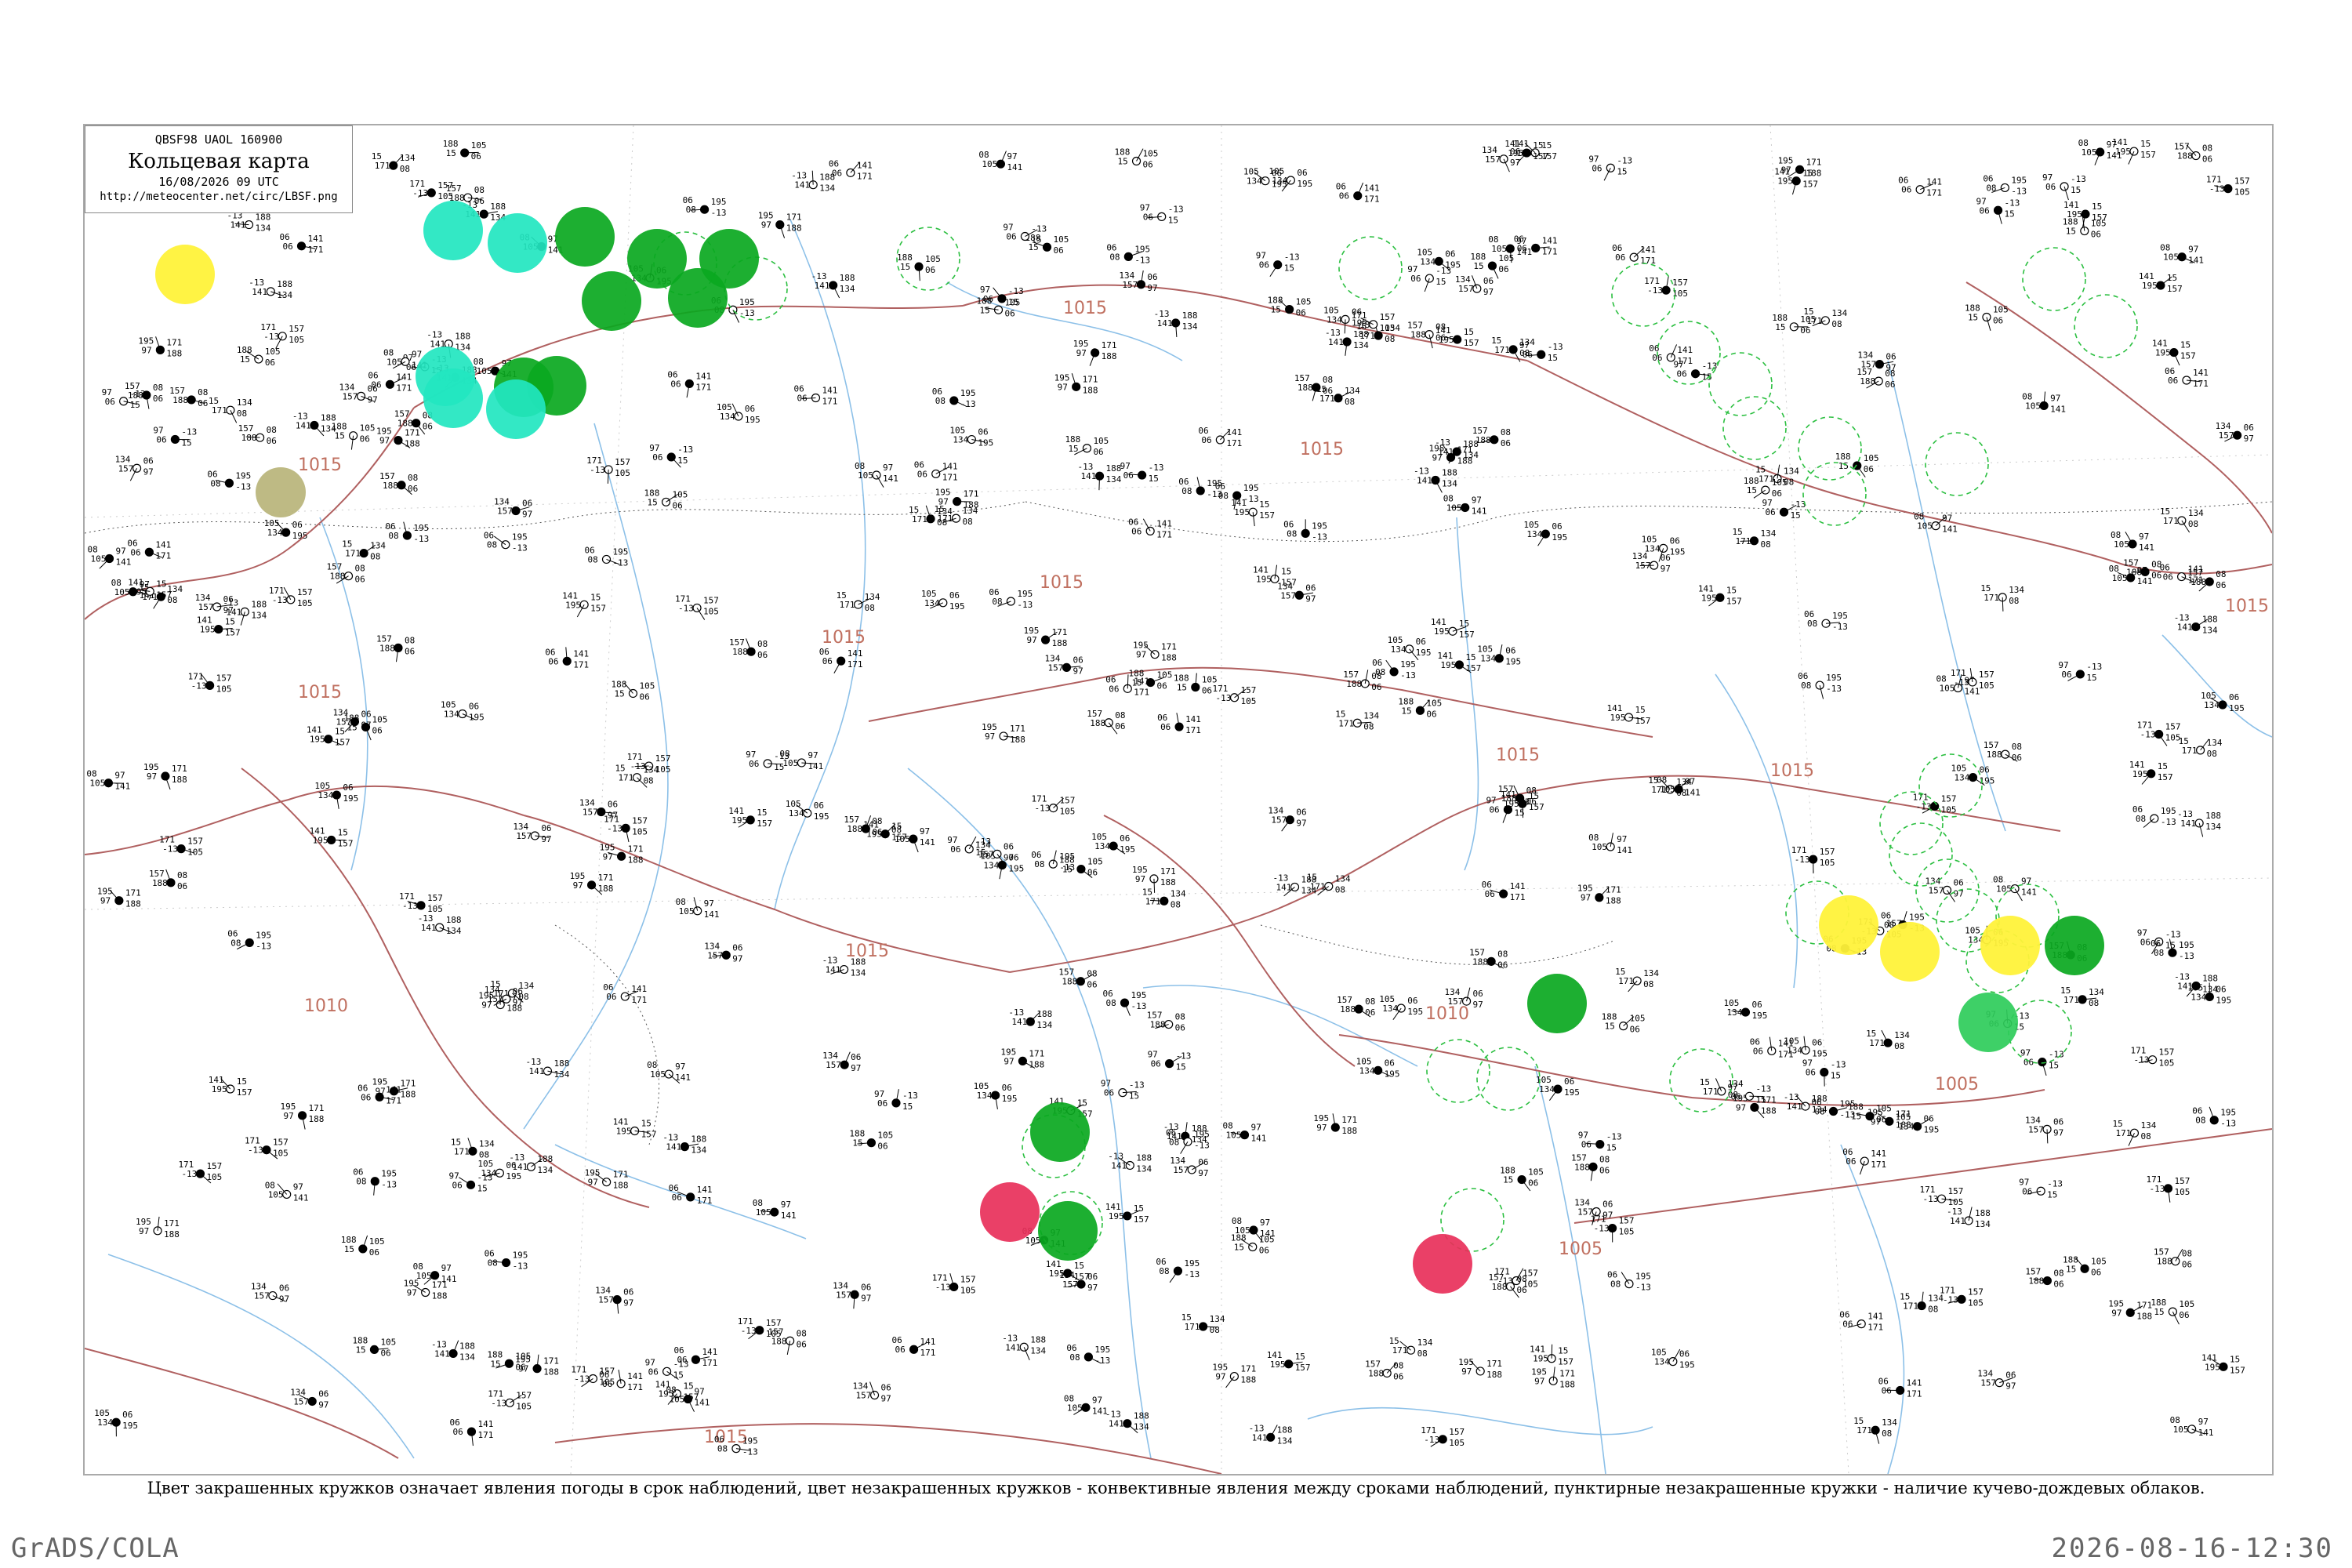  Describe the element at coordinates (116, 1422) in the screenshot. I see `station-plot: 10513406195` at that location.